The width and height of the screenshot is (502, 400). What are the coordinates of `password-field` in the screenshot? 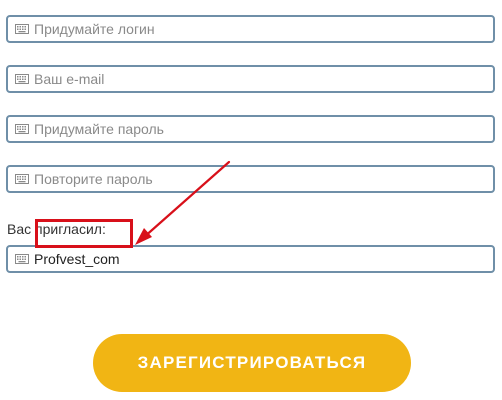 It's located at (250, 129).